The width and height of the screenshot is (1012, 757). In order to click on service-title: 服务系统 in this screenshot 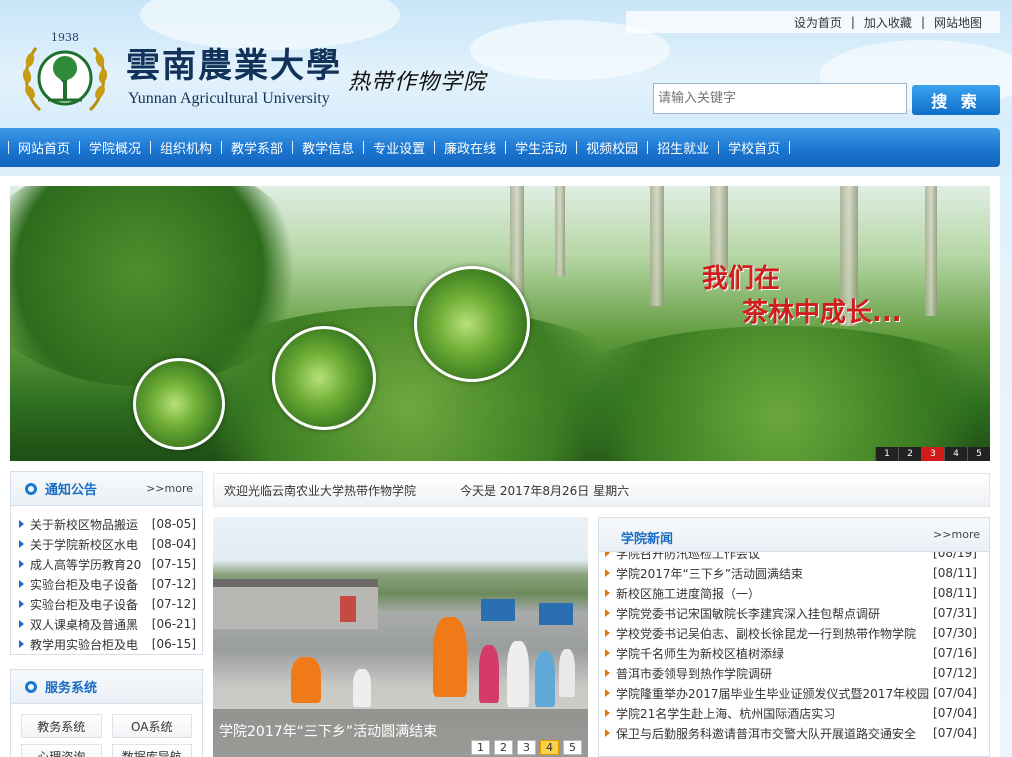, I will do `click(71, 688)`.